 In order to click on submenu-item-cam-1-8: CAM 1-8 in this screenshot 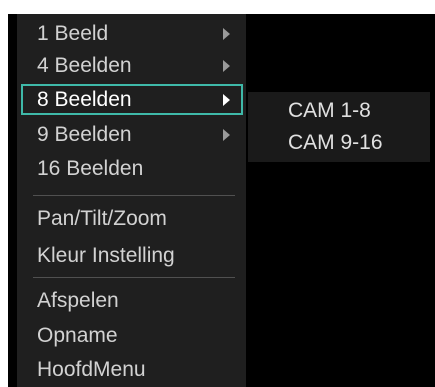, I will do `click(329, 111)`.